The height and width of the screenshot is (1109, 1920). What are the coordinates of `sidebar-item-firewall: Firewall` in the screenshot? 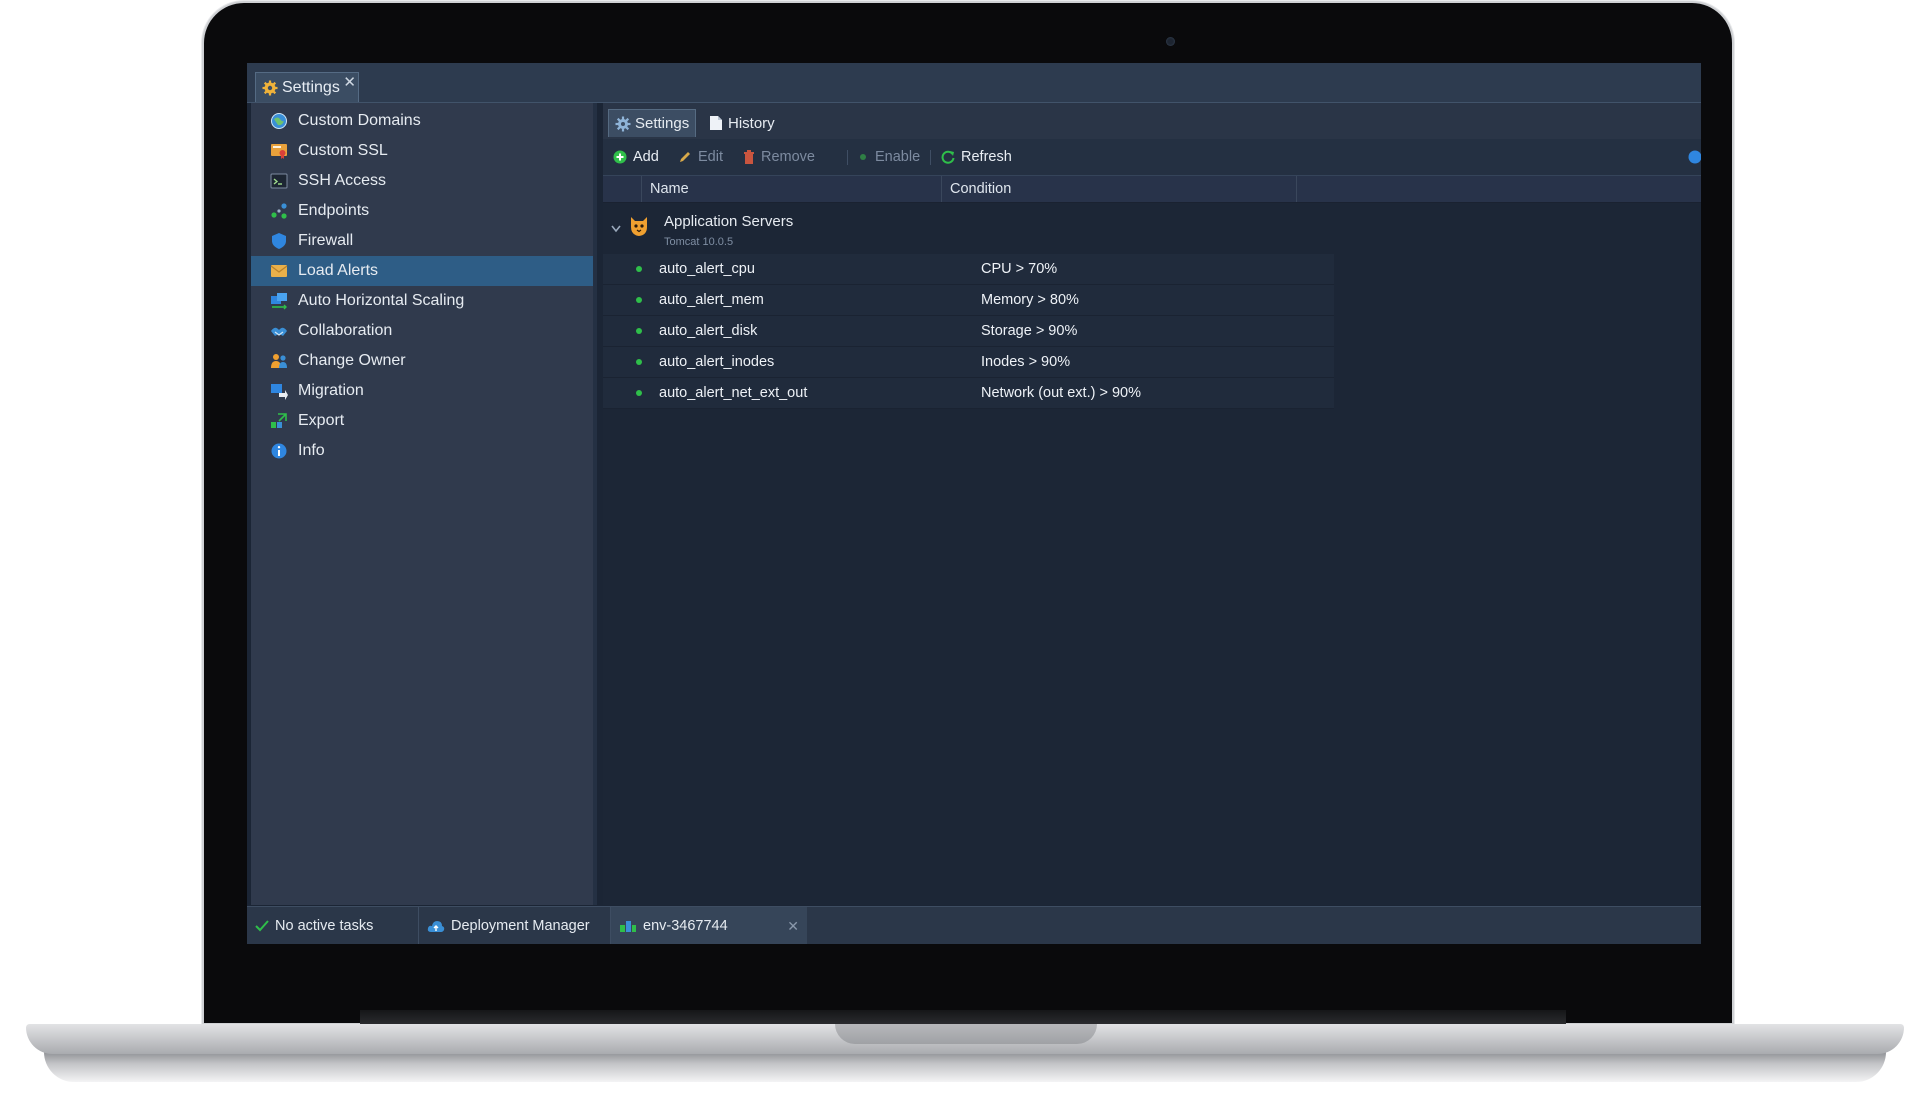 It's located at (422, 241).